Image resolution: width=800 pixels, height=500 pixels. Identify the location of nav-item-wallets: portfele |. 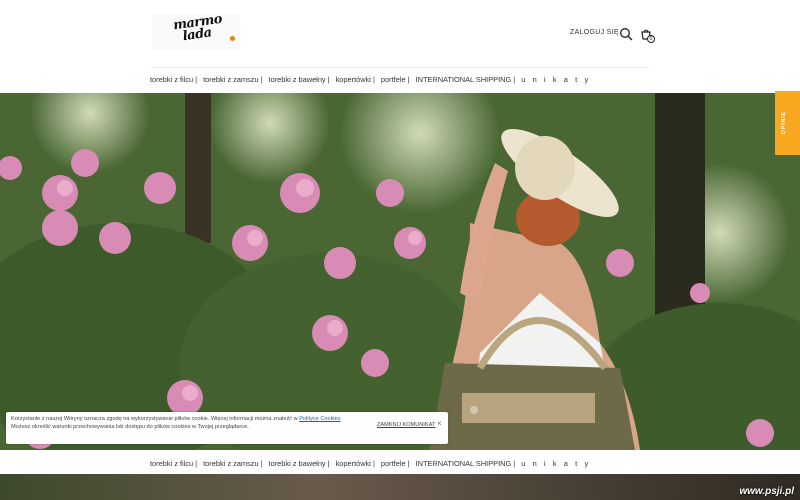
(395, 79).